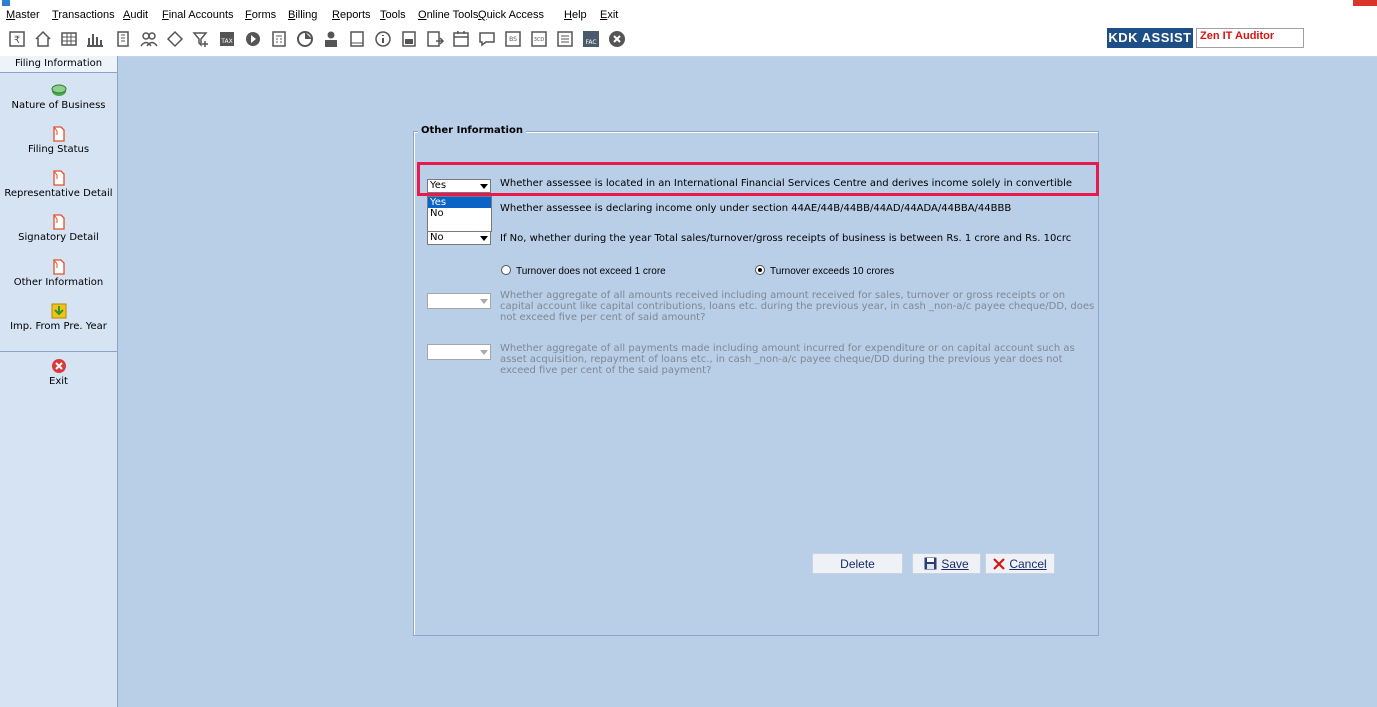  I want to click on radio-turnover-1-crore: Turnover does not exceed 1 crore, so click(583, 271).